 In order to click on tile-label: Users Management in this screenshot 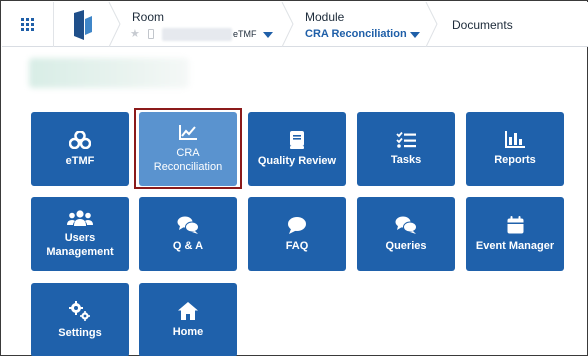, I will do `click(80, 244)`.